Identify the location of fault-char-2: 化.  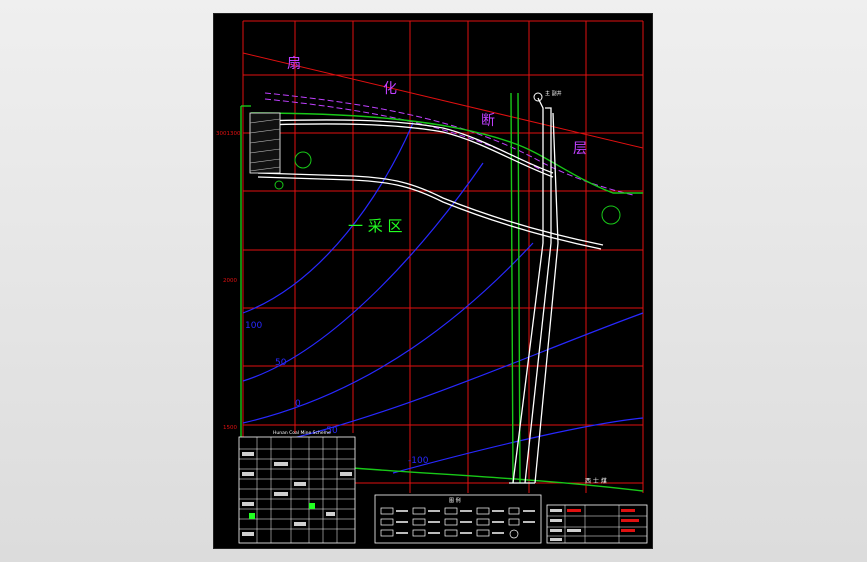
(390, 89).